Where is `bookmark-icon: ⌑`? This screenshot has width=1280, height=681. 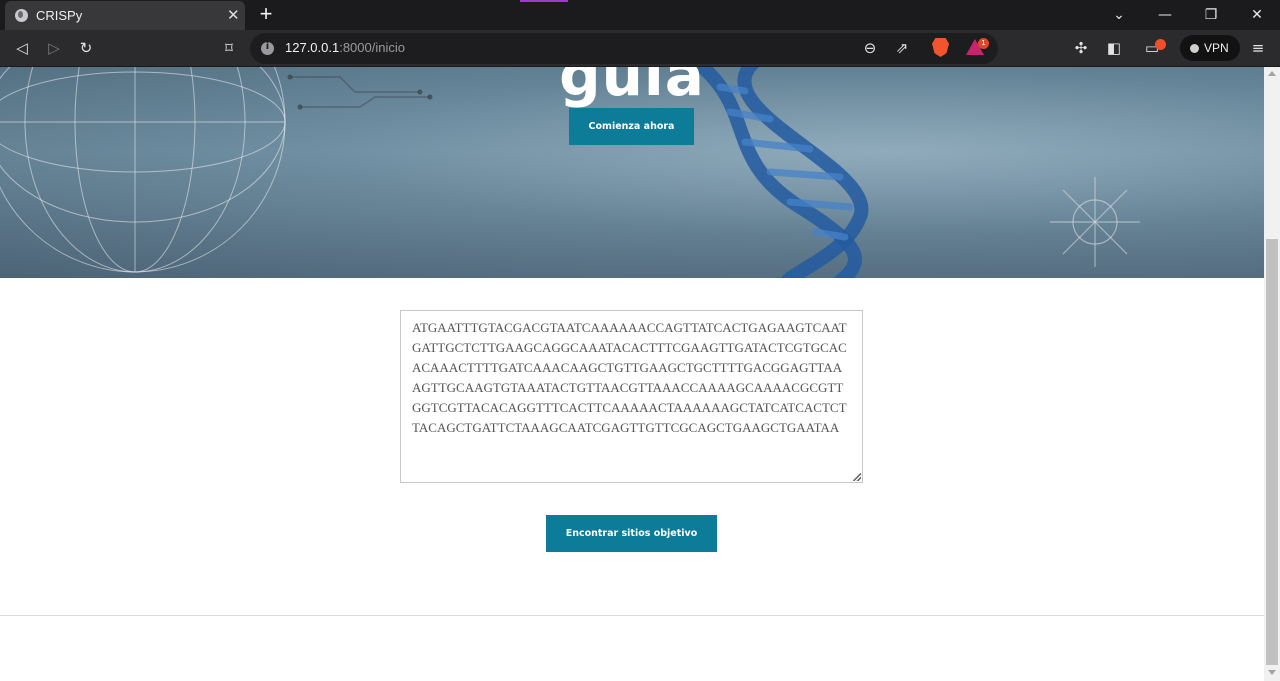 bookmark-icon: ⌑ is located at coordinates (229, 48).